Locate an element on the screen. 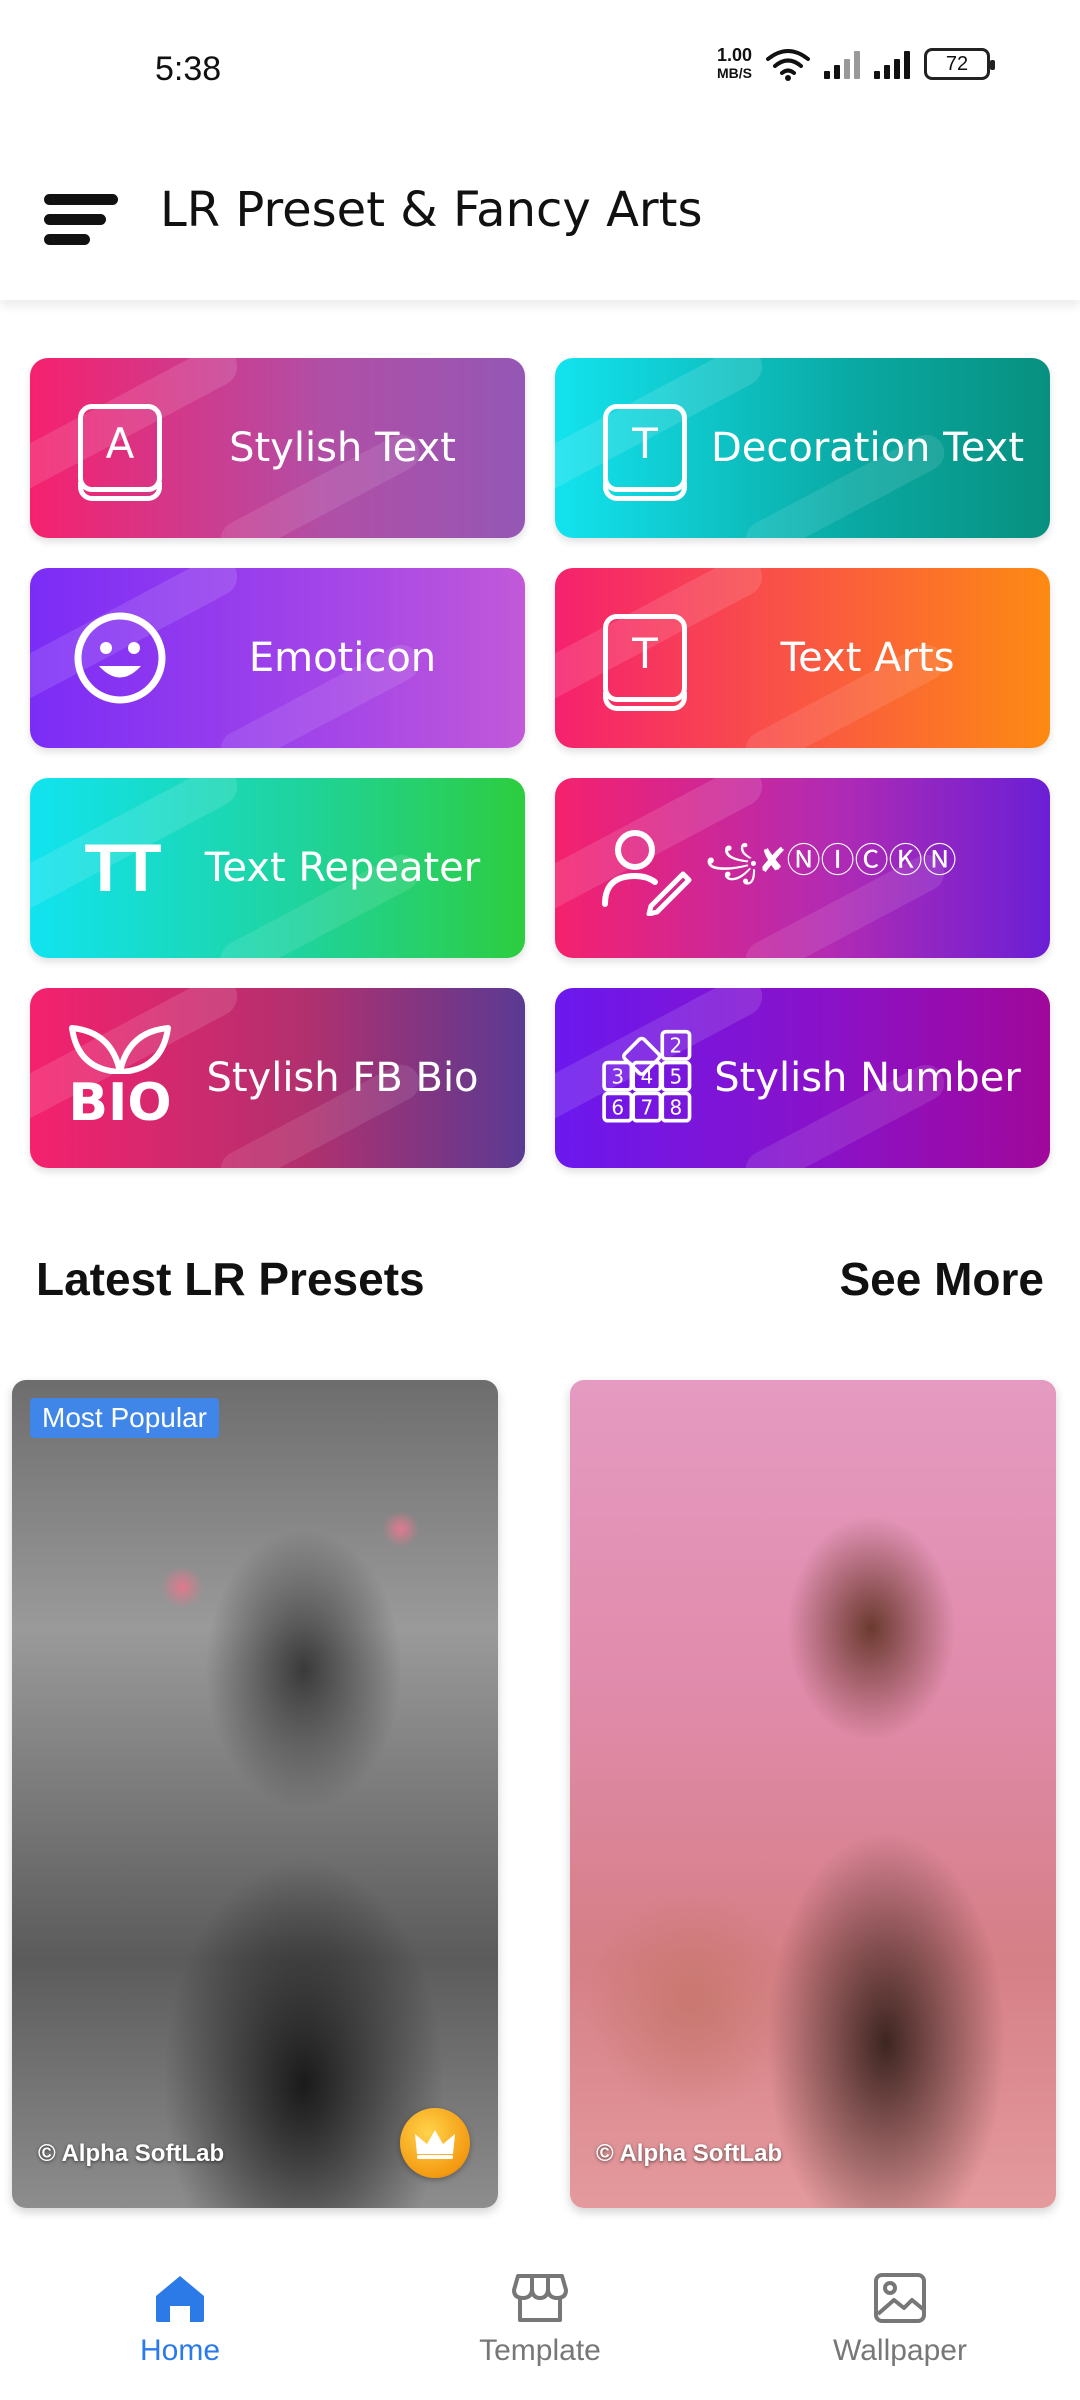 This screenshot has width=1080, height=2400. tile-label: Stylish FB Bio is located at coordinates (342, 1078).